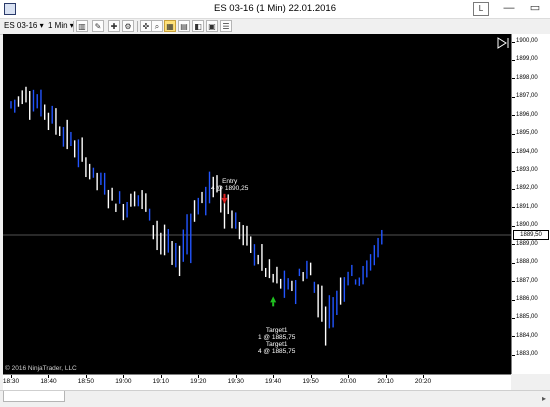 This screenshot has width=550, height=407. What do you see at coordinates (114, 26) in the screenshot?
I see `indicator-icon: ✚` at bounding box center [114, 26].